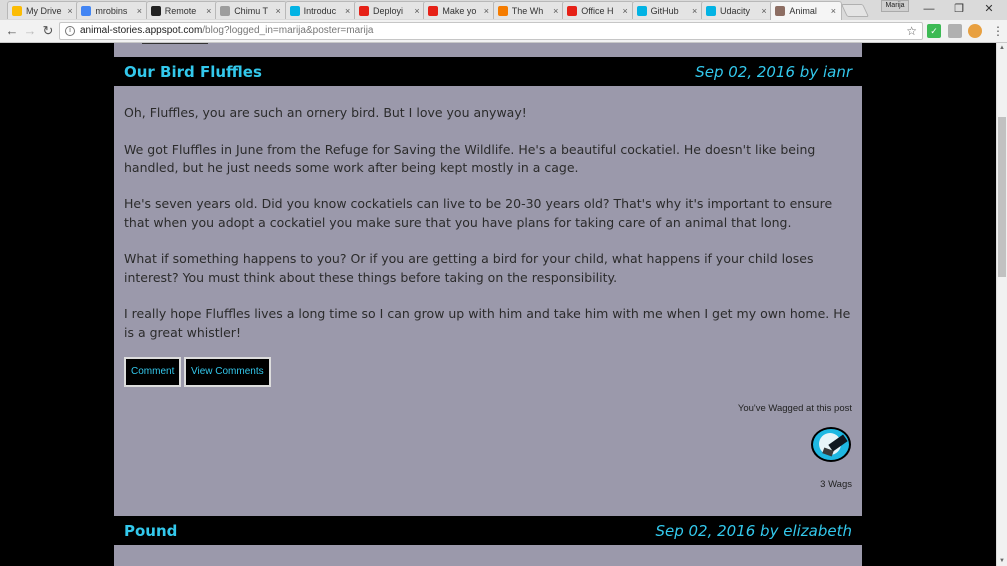 The width and height of the screenshot is (1007, 566). Describe the element at coordinates (1002, 48) in the screenshot. I see `scroll-up-icon: ▲` at that location.